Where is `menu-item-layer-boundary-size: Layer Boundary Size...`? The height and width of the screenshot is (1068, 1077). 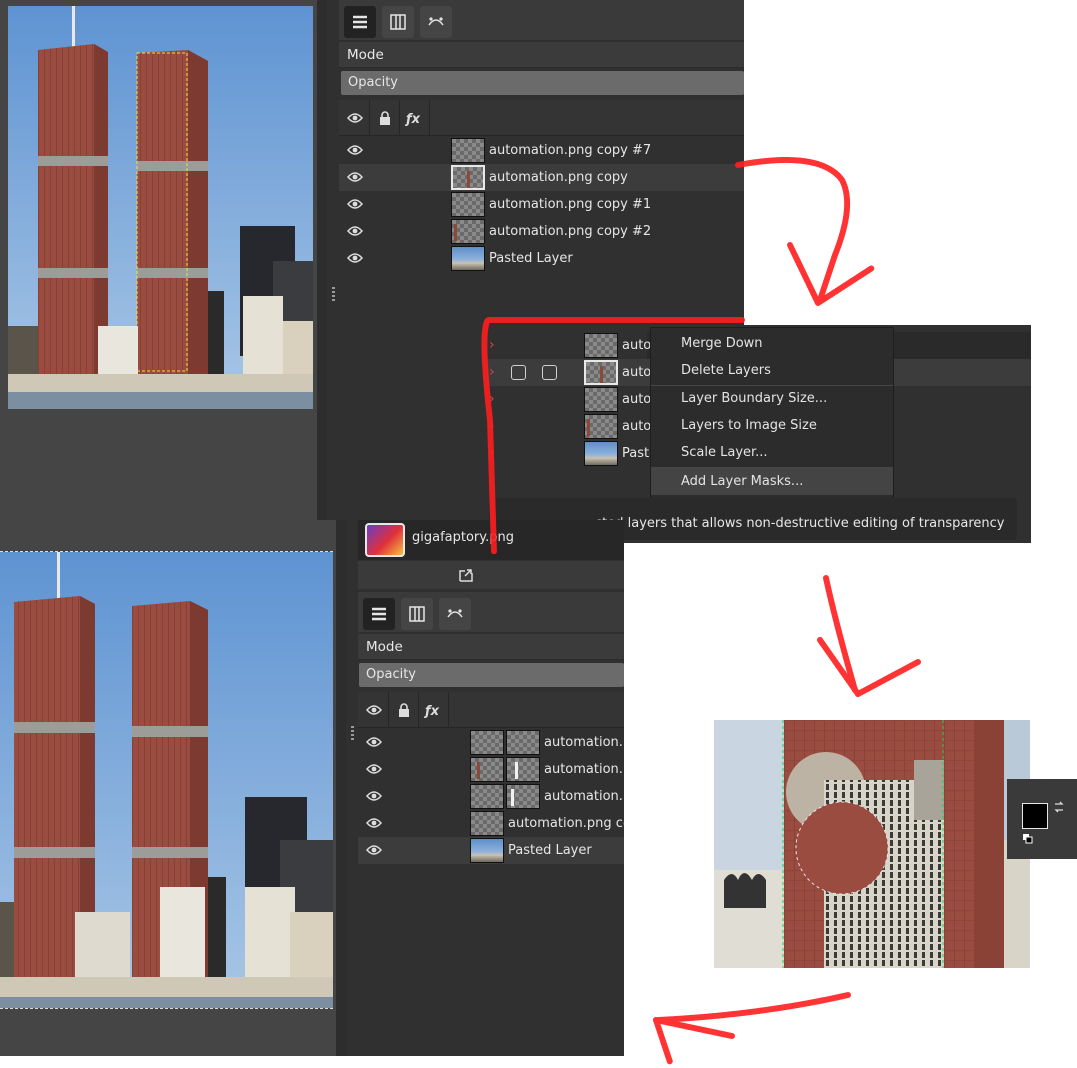 menu-item-layer-boundary-size: Layer Boundary Size... is located at coordinates (772, 398).